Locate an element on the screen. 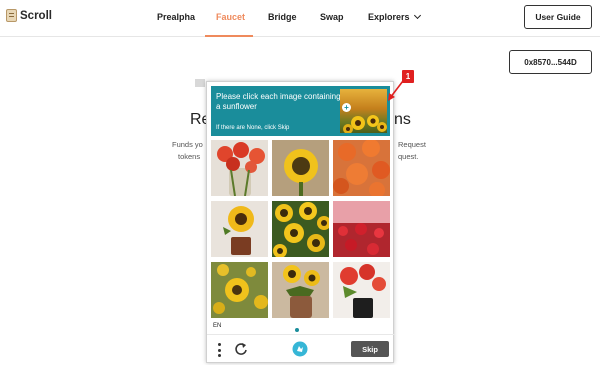 The height and width of the screenshot is (365, 600). tile-image-sunflower-pot is located at coordinates (300, 290).